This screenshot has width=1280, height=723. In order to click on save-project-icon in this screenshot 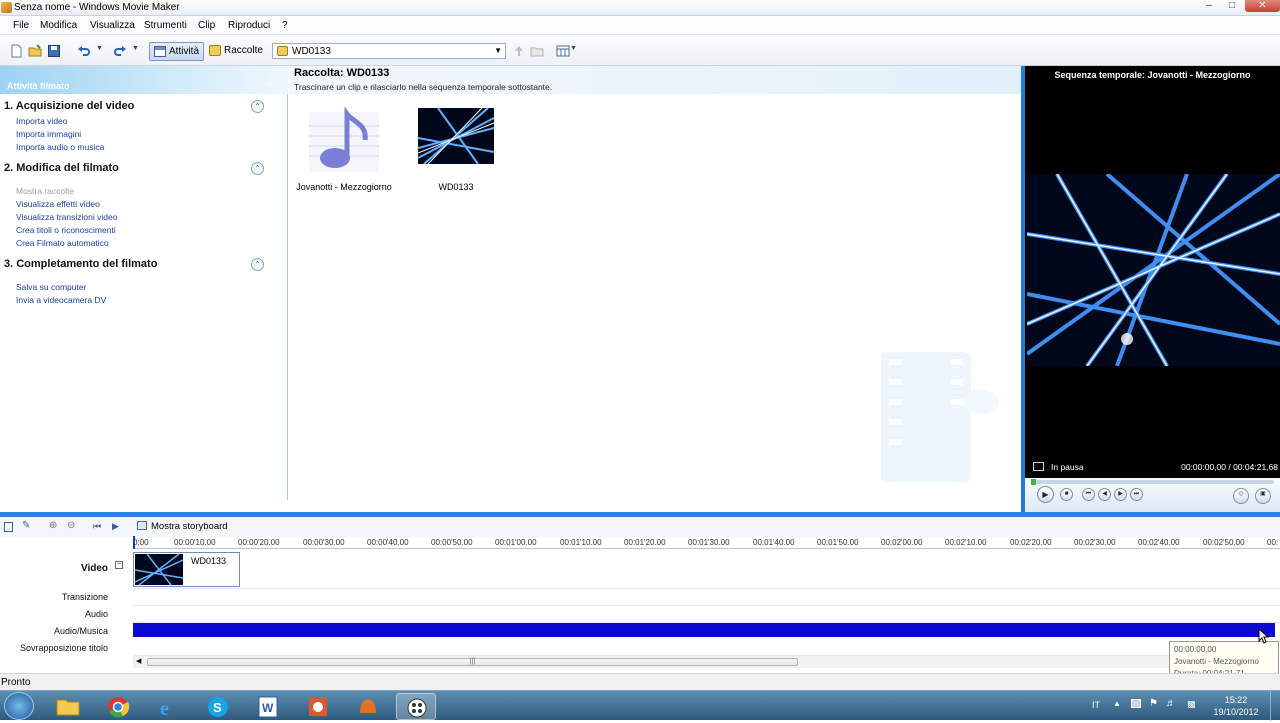, I will do `click(54, 51)`.